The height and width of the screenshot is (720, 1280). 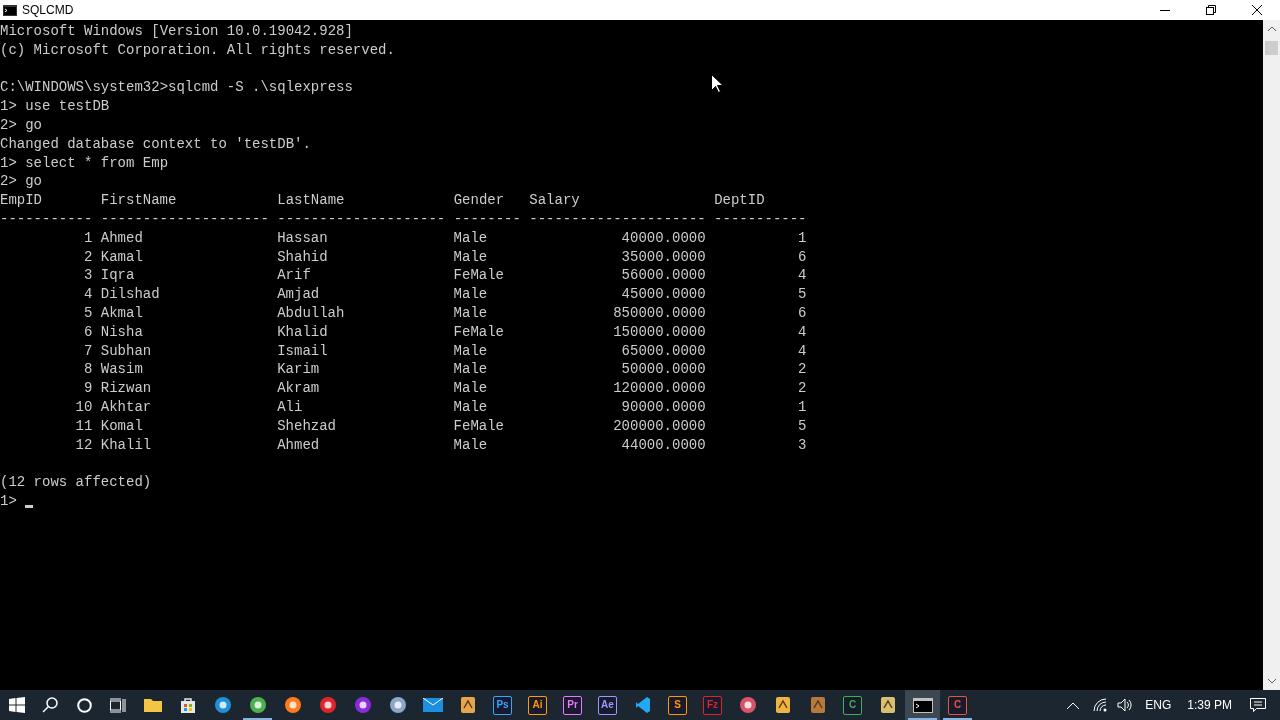 What do you see at coordinates (922, 705) in the screenshot?
I see `taskbar-app` at bounding box center [922, 705].